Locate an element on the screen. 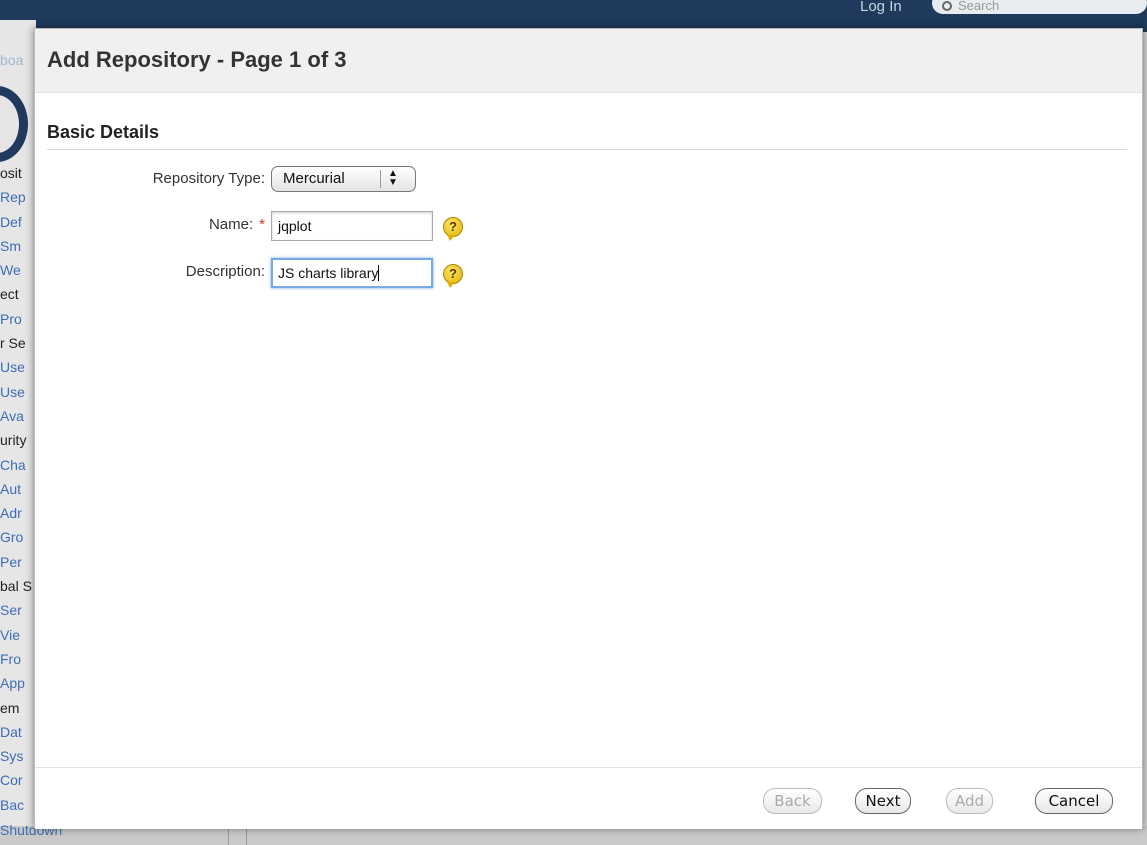  logo is located at coordinates (14, 124).